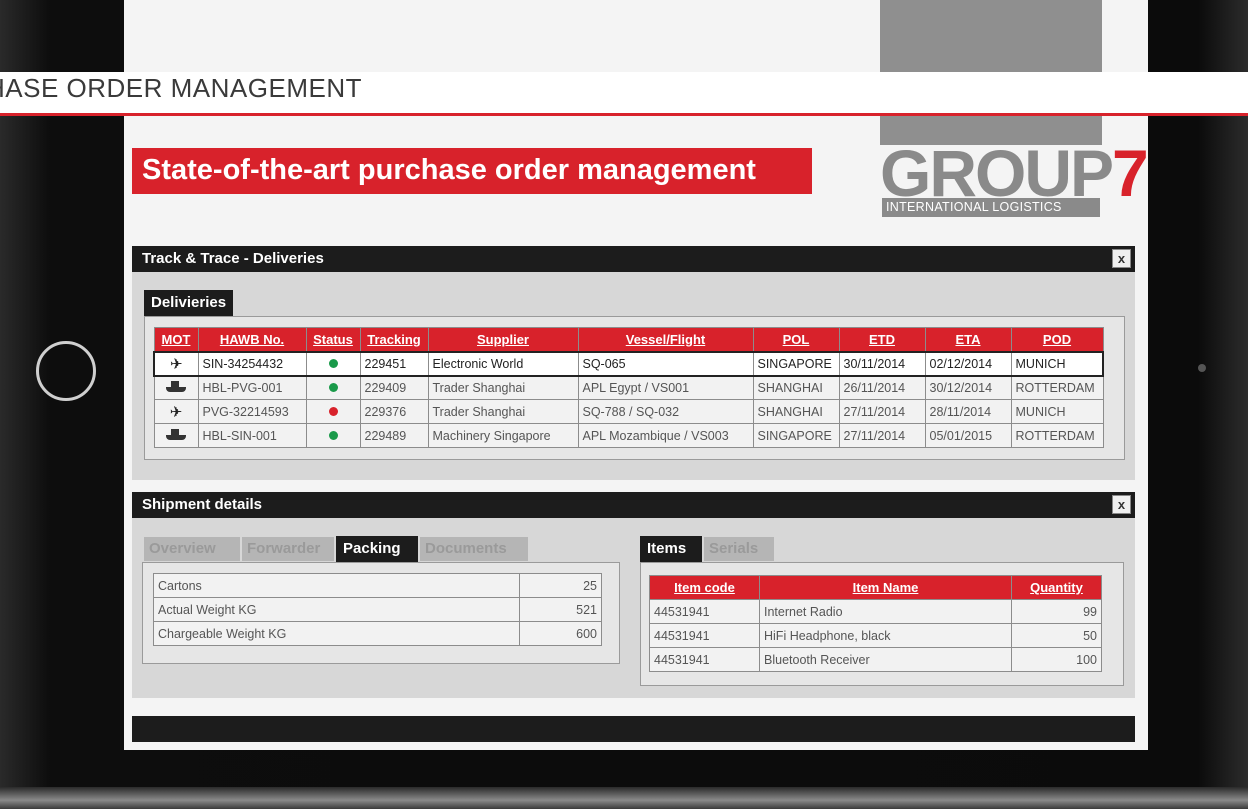 The height and width of the screenshot is (809, 1248). What do you see at coordinates (176, 339) in the screenshot?
I see `column-header: MOT` at bounding box center [176, 339].